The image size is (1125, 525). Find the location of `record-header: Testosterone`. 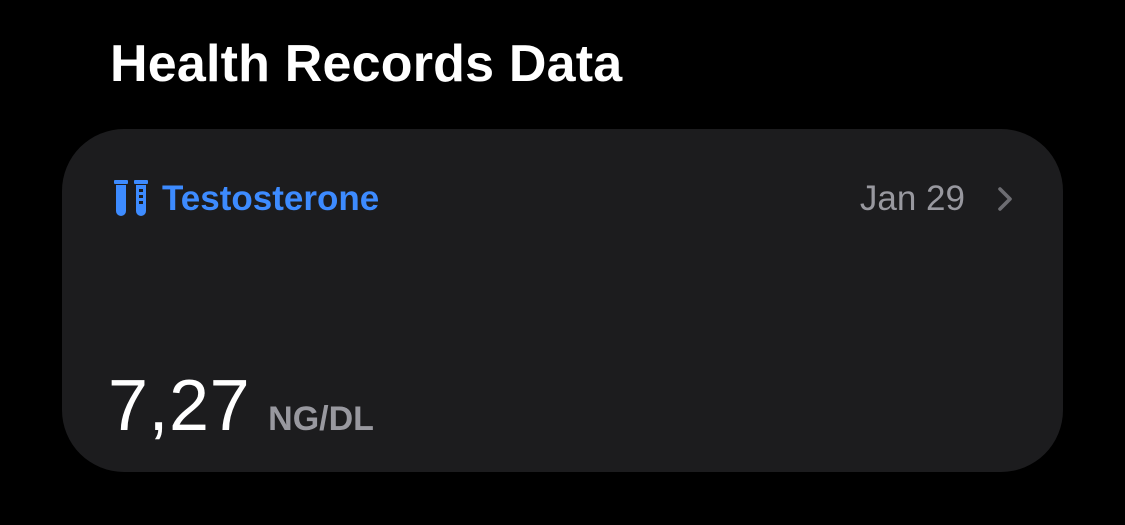

record-header: Testosterone is located at coordinates (245, 199).